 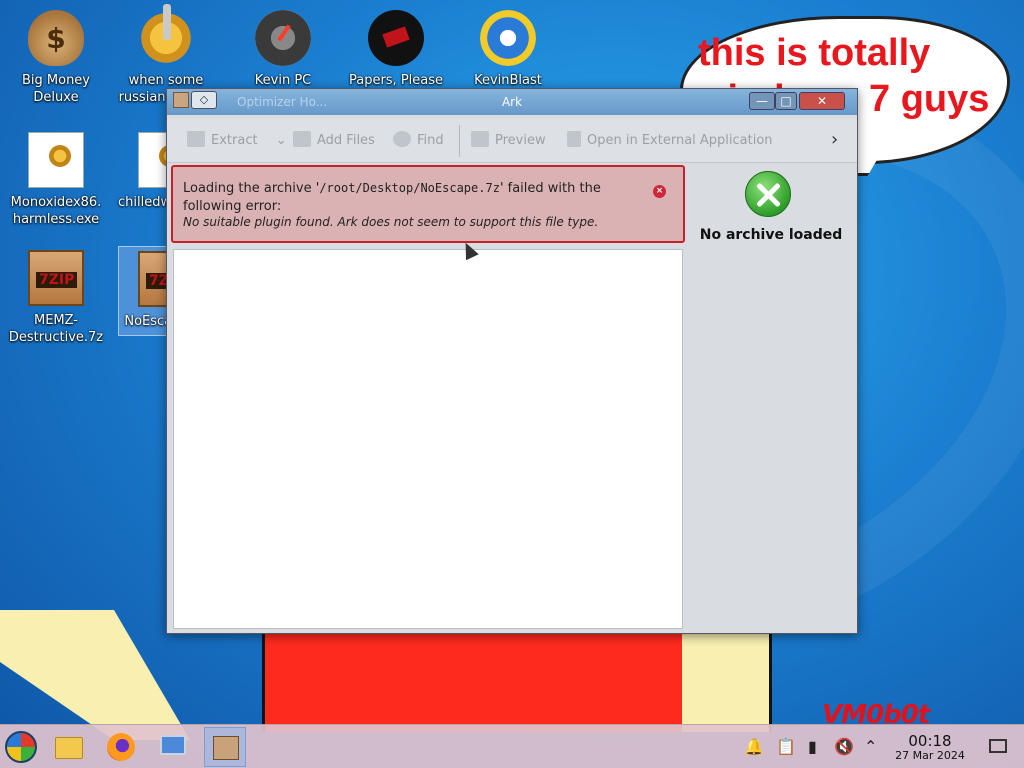 I want to click on desktop-icon-kevin-pc: Kevin PC, so click(x=283, y=49).